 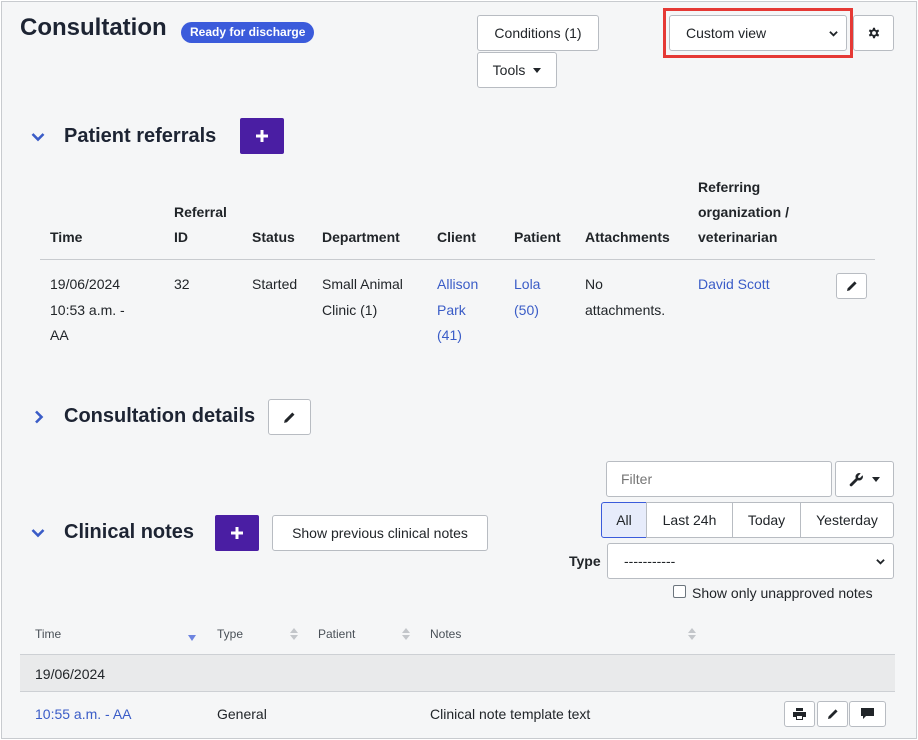 I want to click on show-previous-notes-button: Show previous clinical notes, so click(x=380, y=533).